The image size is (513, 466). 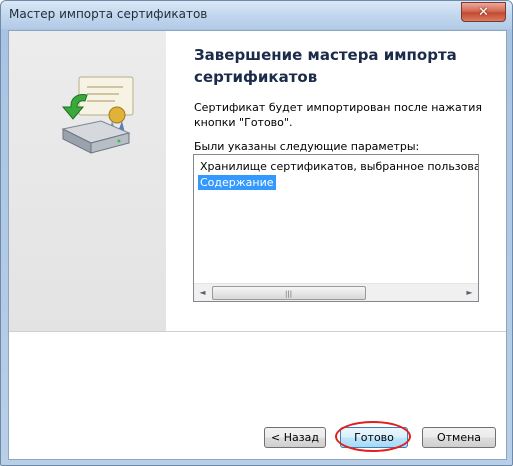 What do you see at coordinates (97, 115) in the screenshot?
I see `certificate-import-icon` at bounding box center [97, 115].